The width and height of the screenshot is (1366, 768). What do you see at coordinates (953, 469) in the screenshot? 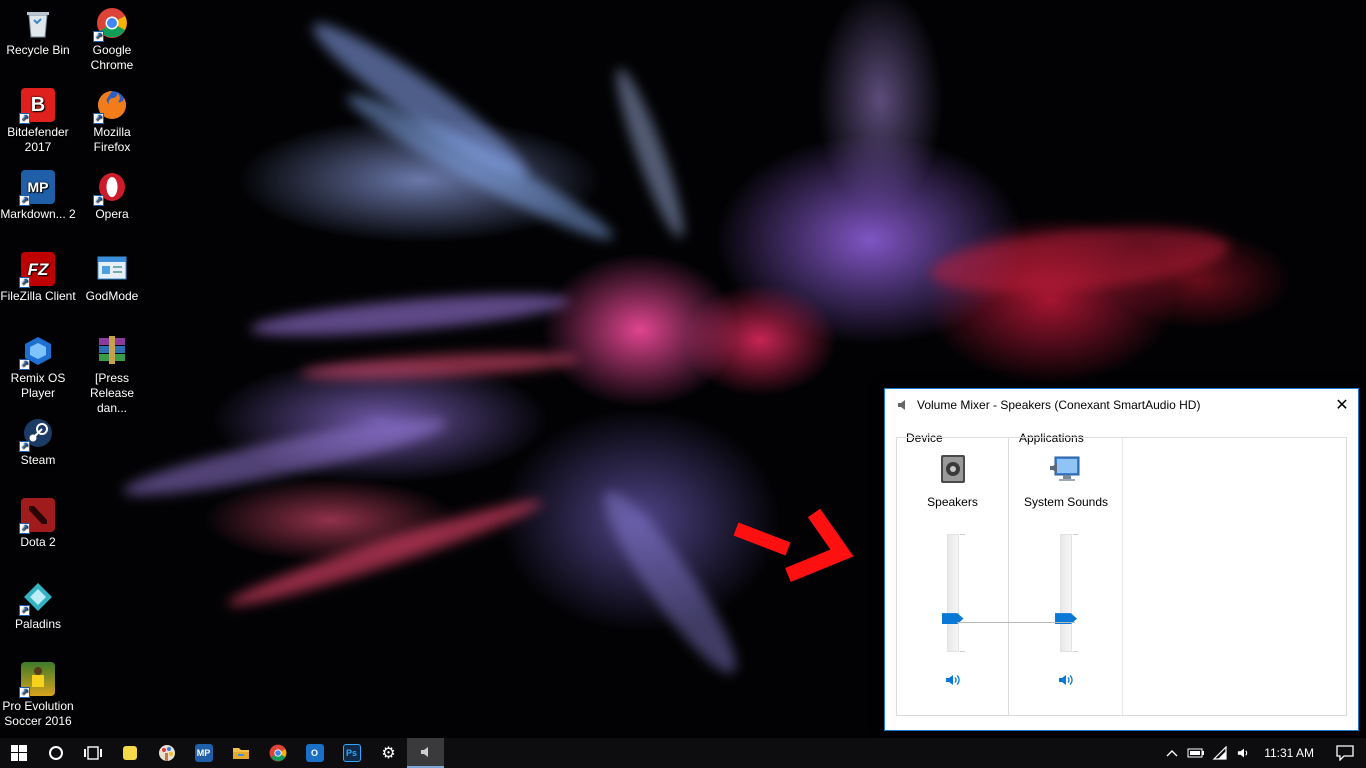
I see `speaker-device-icon` at bounding box center [953, 469].